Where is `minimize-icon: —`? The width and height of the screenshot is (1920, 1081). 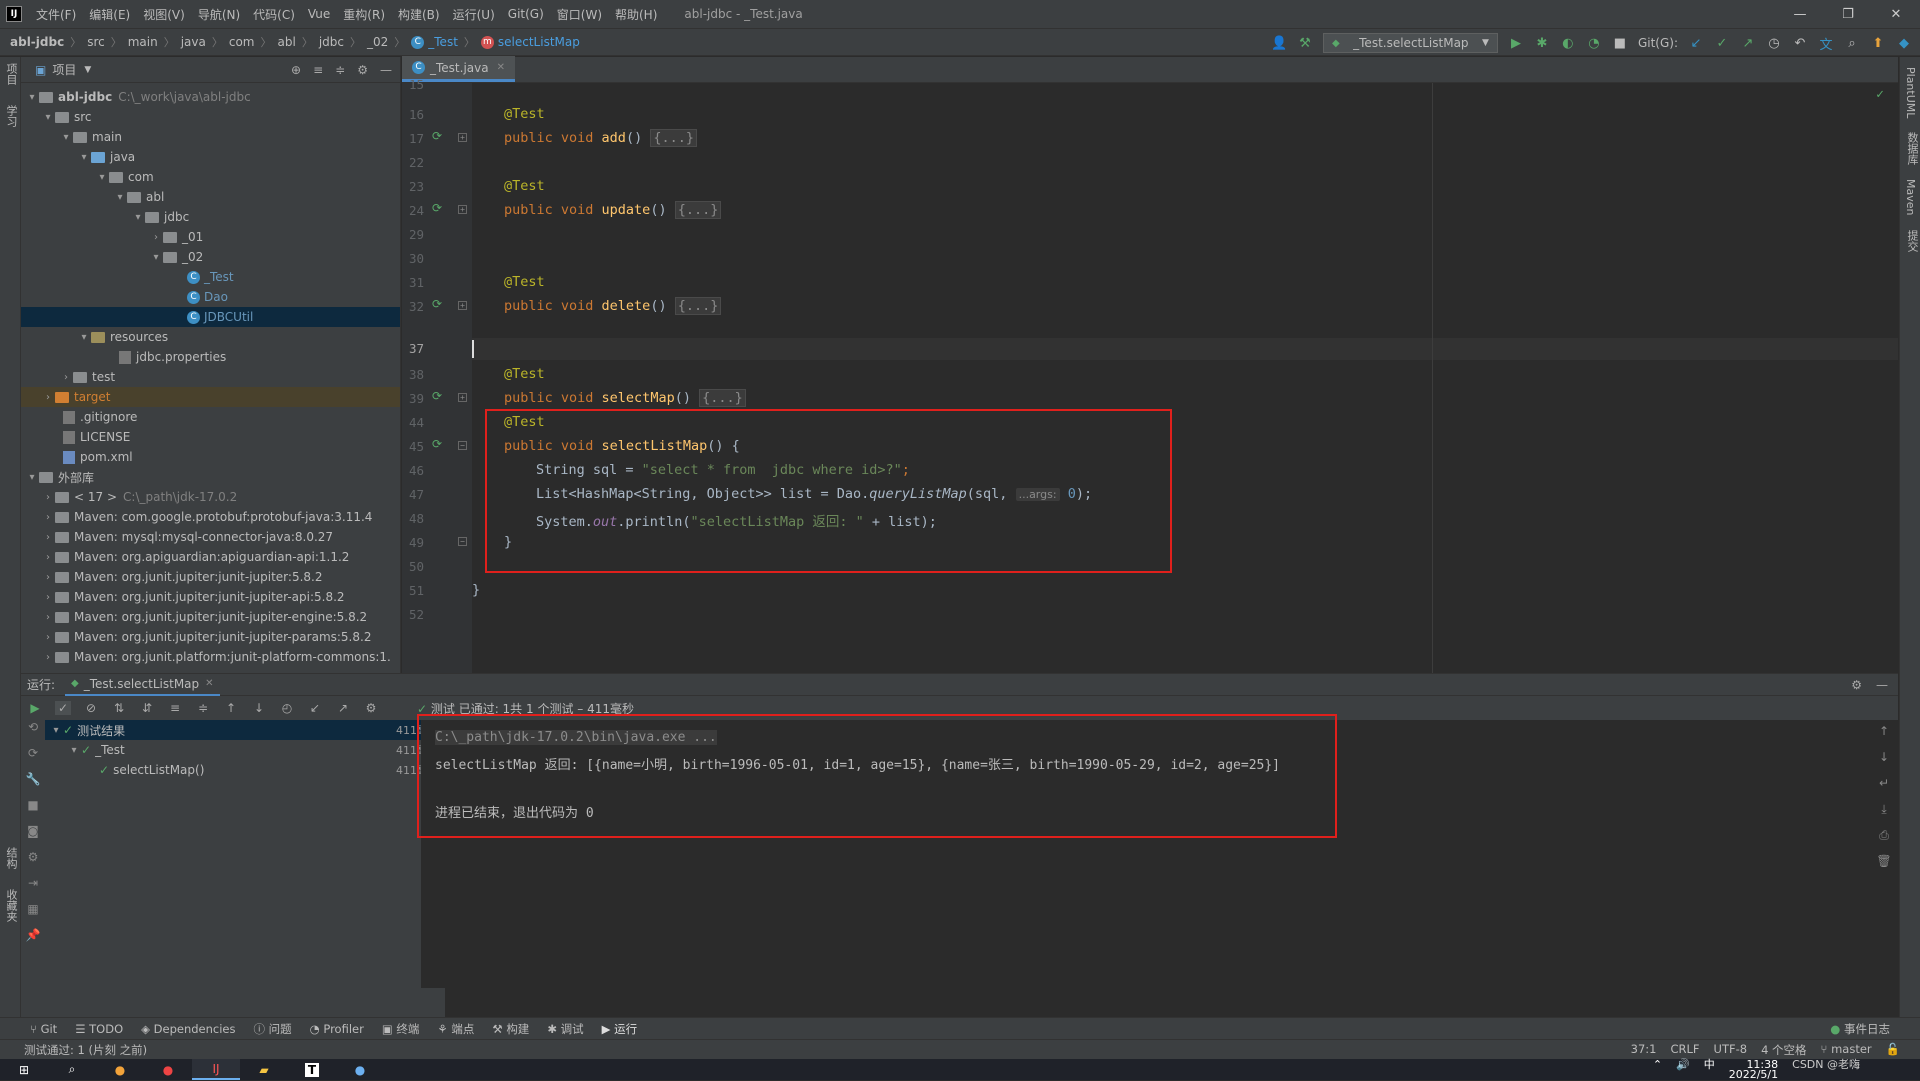 minimize-icon: — is located at coordinates (1800, 14).